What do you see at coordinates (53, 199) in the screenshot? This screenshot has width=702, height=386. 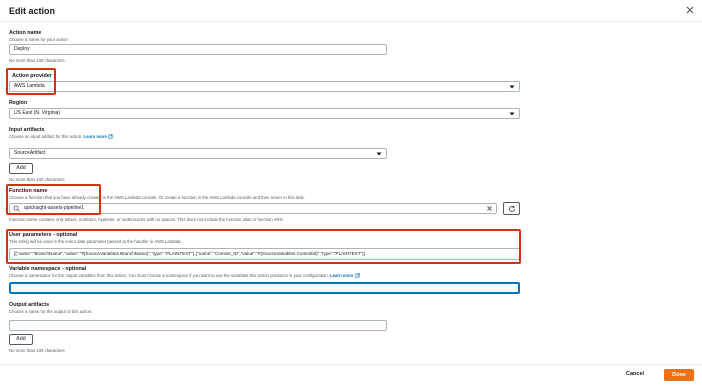 I see `highlight-function-name` at bounding box center [53, 199].